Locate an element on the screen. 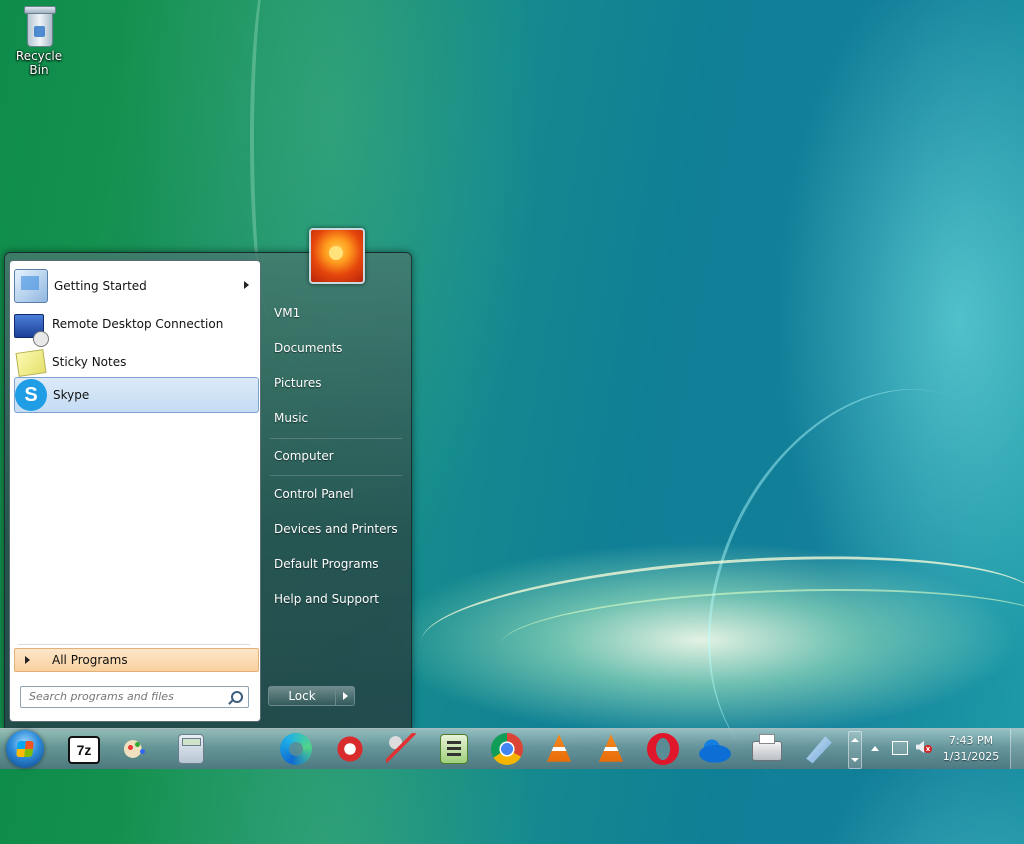 The width and height of the screenshot is (1024, 844). arrow-right-icon is located at coordinates (27, 660).